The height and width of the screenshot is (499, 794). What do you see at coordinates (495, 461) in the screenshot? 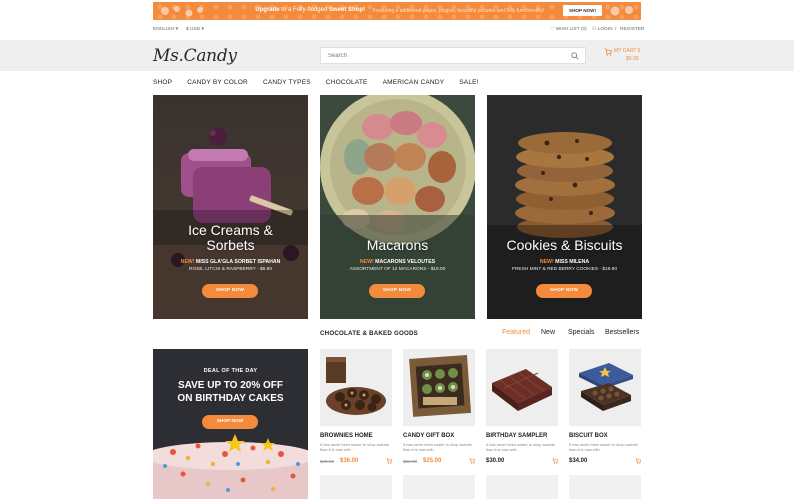
I see `product-price: $30.00` at bounding box center [495, 461].